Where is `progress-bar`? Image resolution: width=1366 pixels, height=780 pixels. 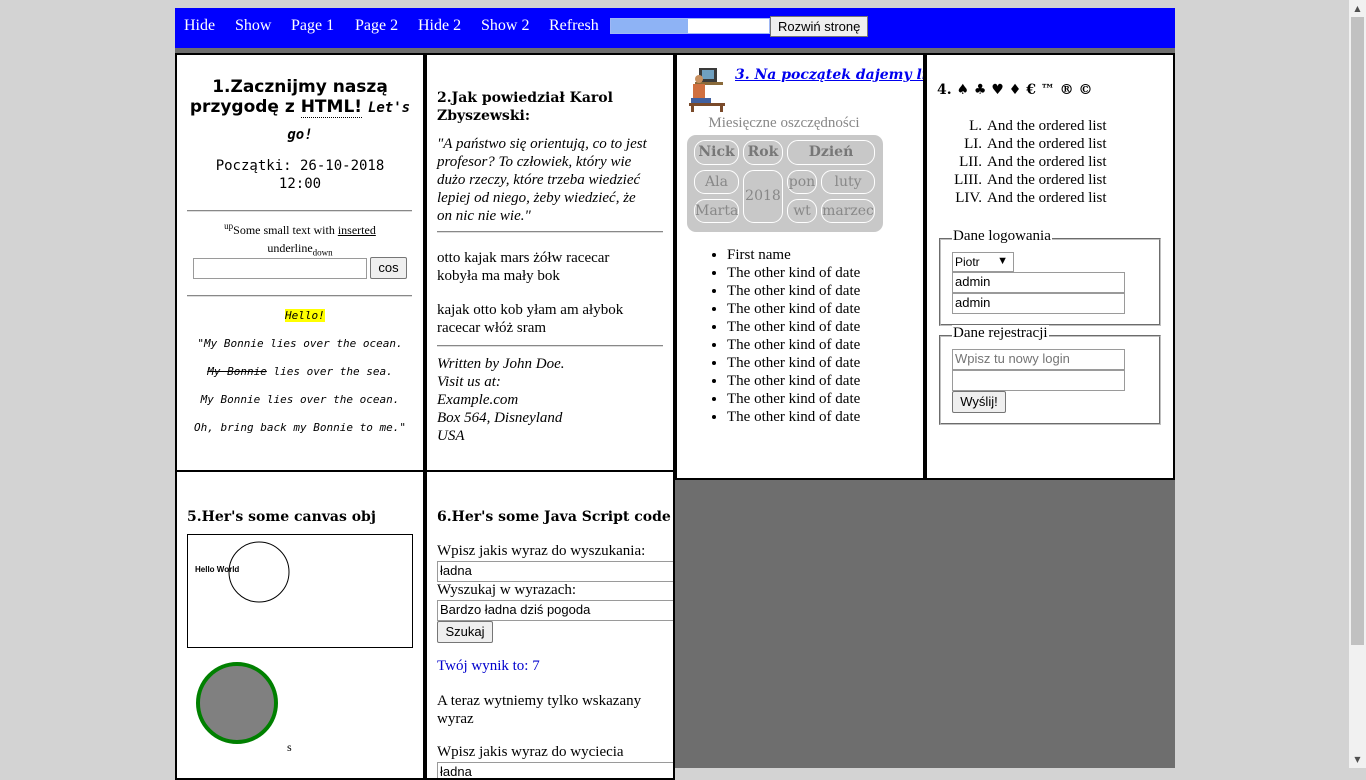 progress-bar is located at coordinates (690, 26).